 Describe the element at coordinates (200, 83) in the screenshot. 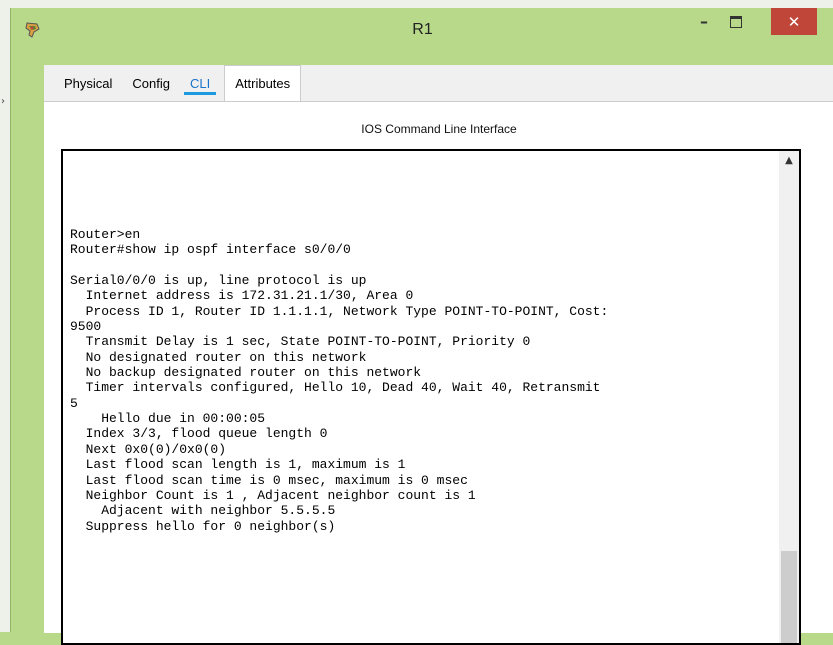

I see `tab-cli: CLI` at that location.